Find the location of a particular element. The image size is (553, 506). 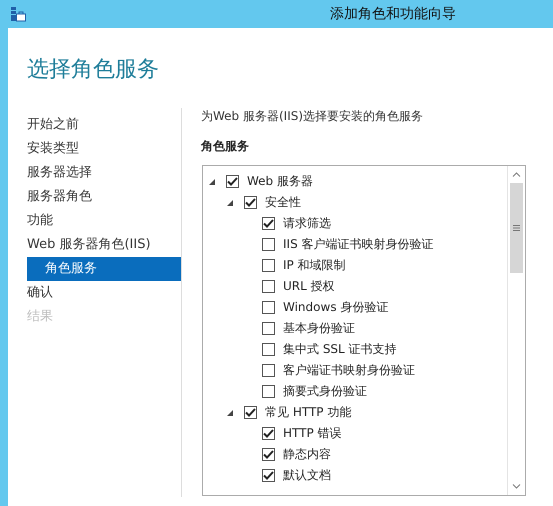

page-heading: 选择角色服务 is located at coordinates (93, 70).